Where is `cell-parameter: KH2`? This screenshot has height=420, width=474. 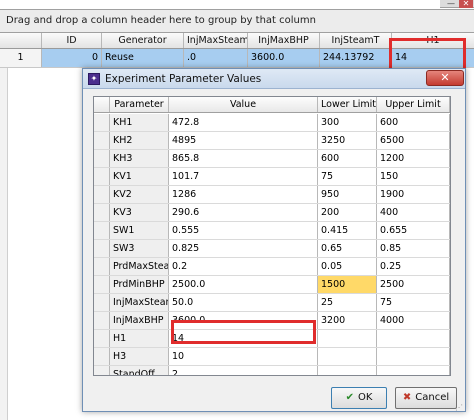 cell-parameter: KH2 is located at coordinates (139, 140).